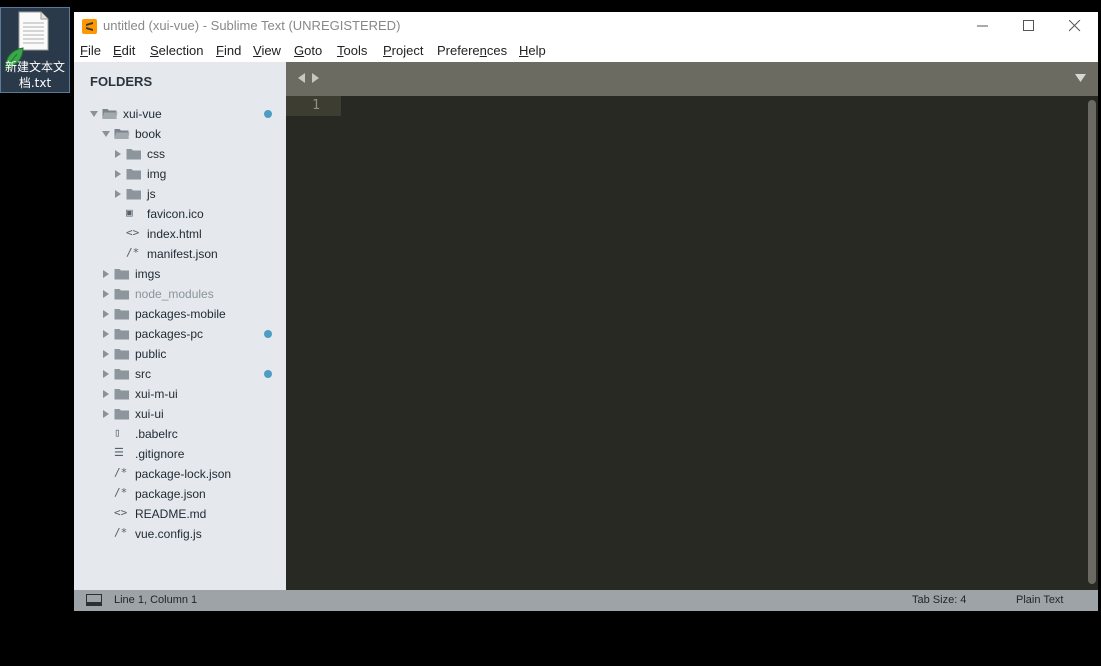  I want to click on menu-item: View, so click(267, 50).